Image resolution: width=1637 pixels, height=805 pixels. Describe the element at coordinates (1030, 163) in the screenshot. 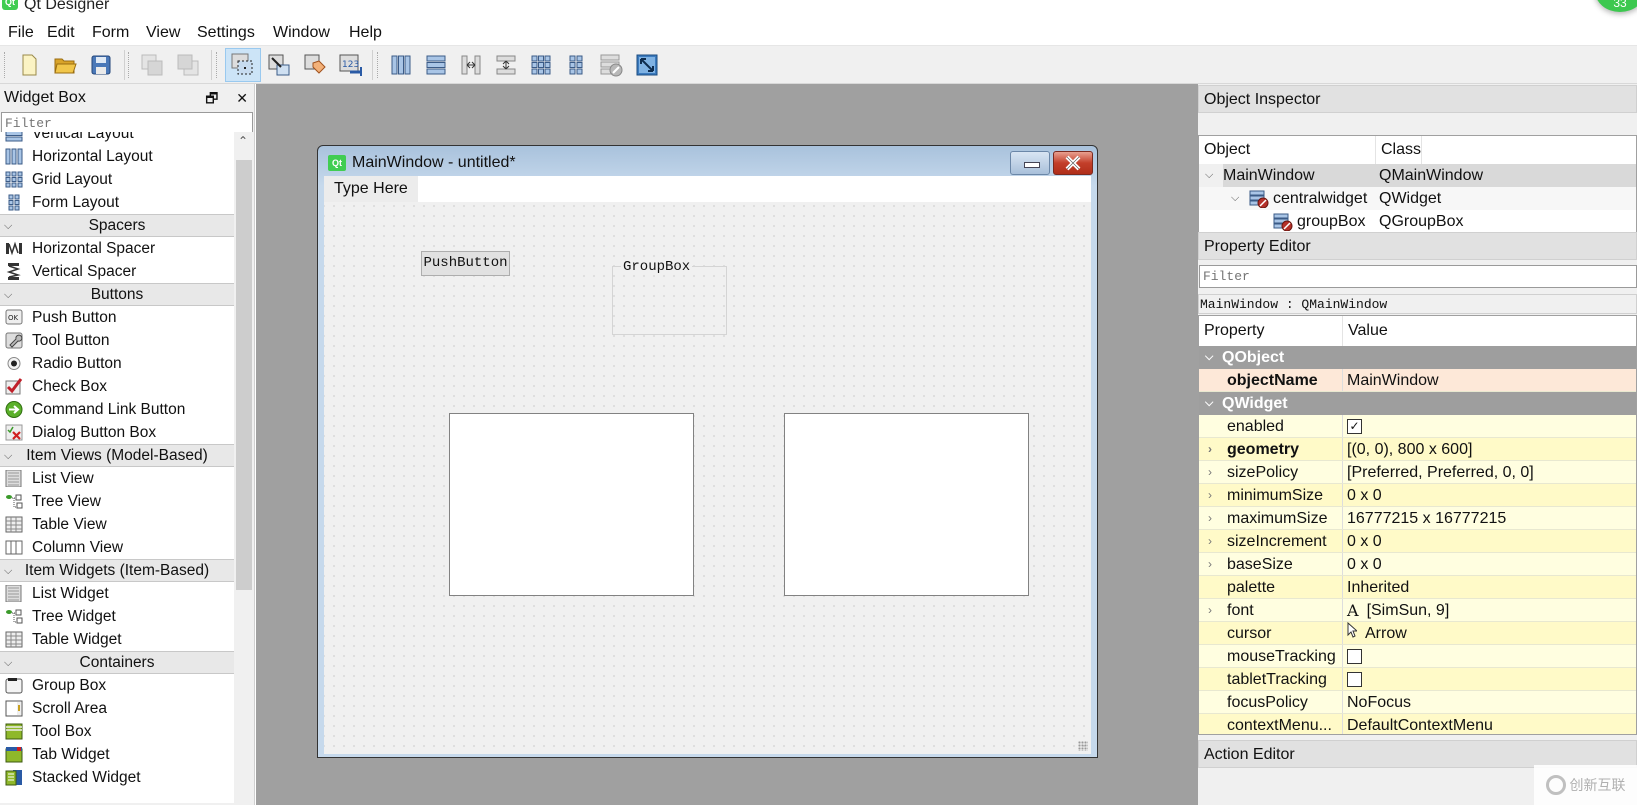

I see `minimize-button` at that location.